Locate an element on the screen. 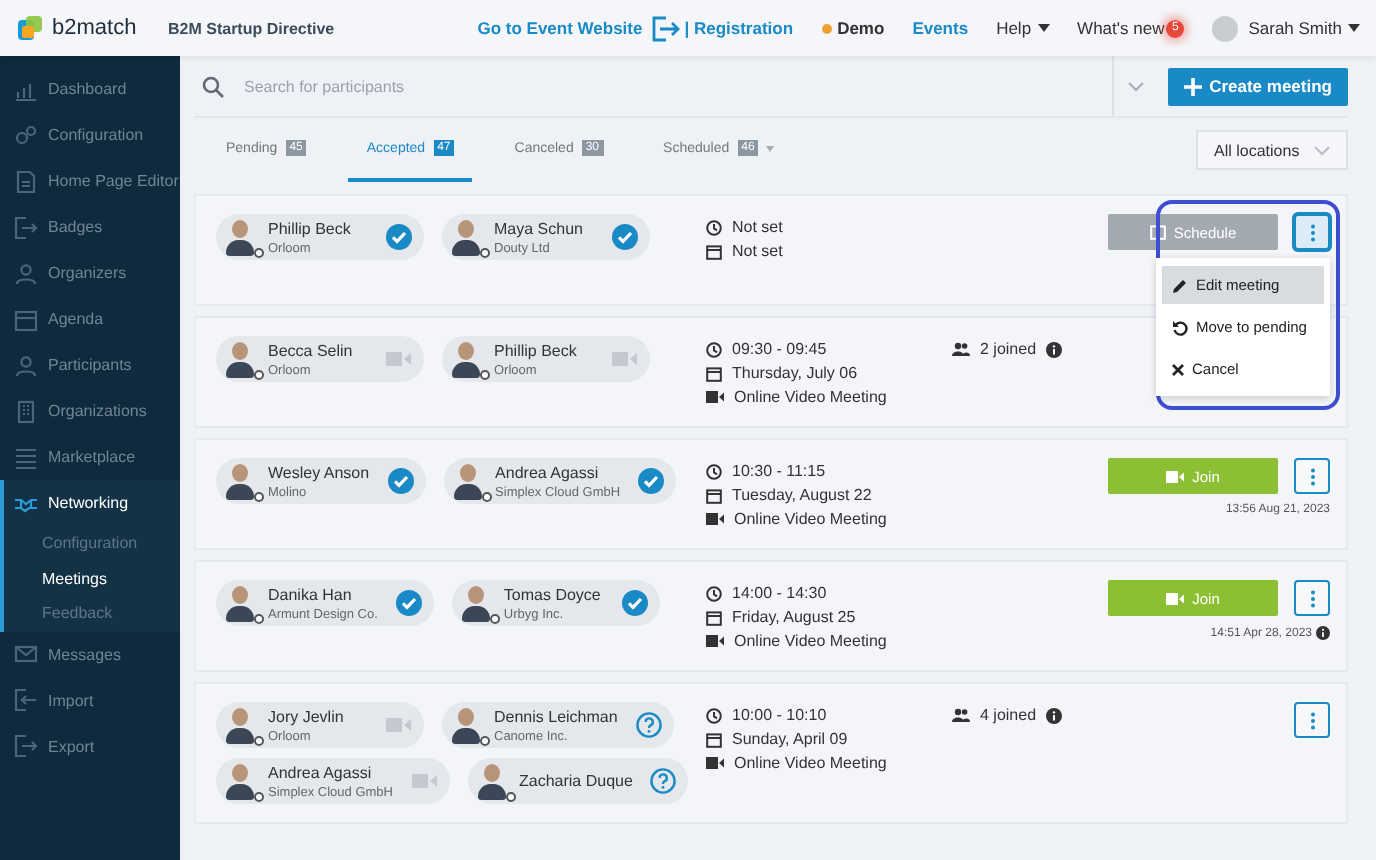  sidebar-item: Agenda is located at coordinates (90, 319).